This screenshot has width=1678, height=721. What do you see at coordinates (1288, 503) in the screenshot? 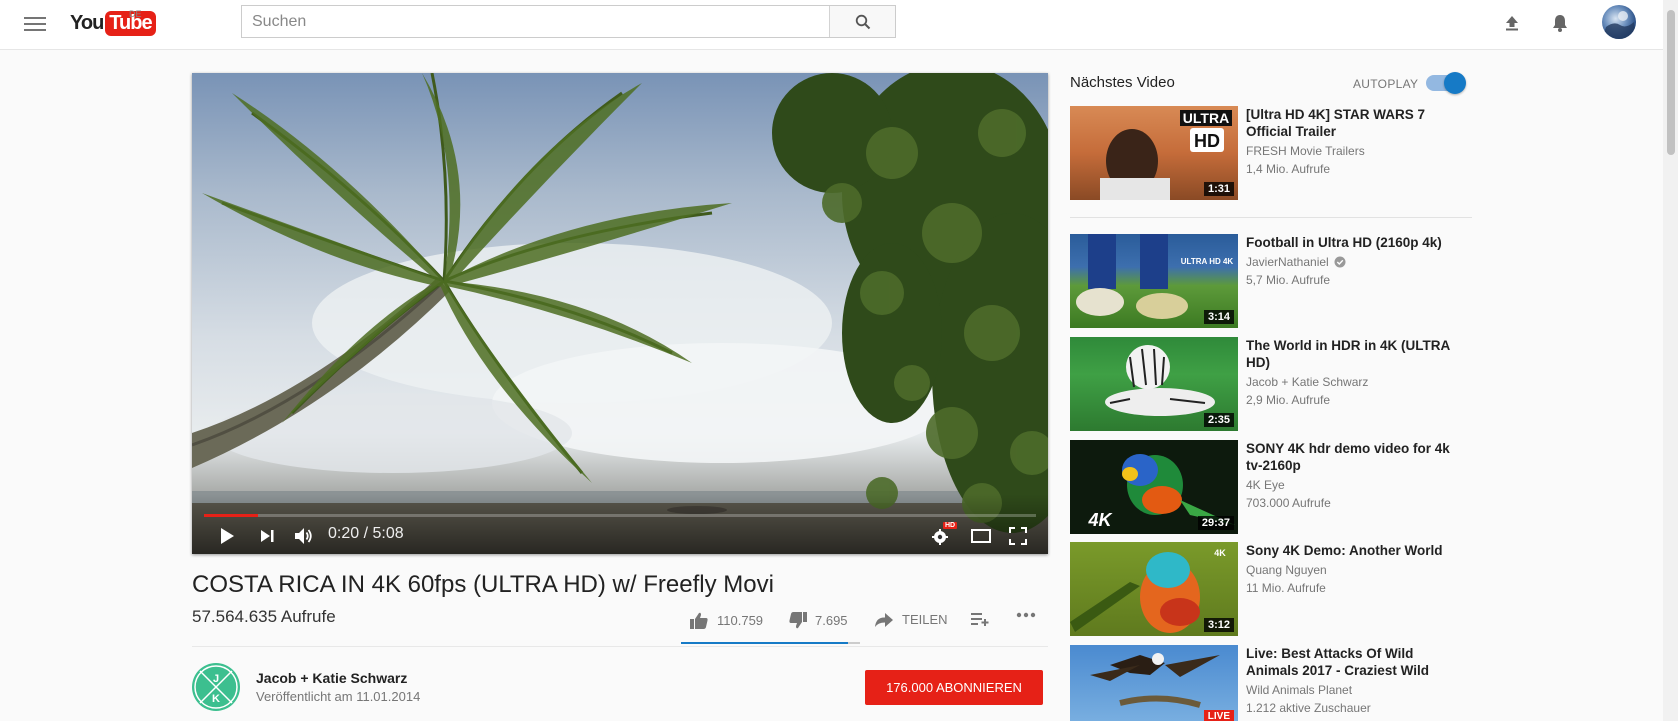
I see `related-video-views: 703.000 Aufrufe` at bounding box center [1288, 503].